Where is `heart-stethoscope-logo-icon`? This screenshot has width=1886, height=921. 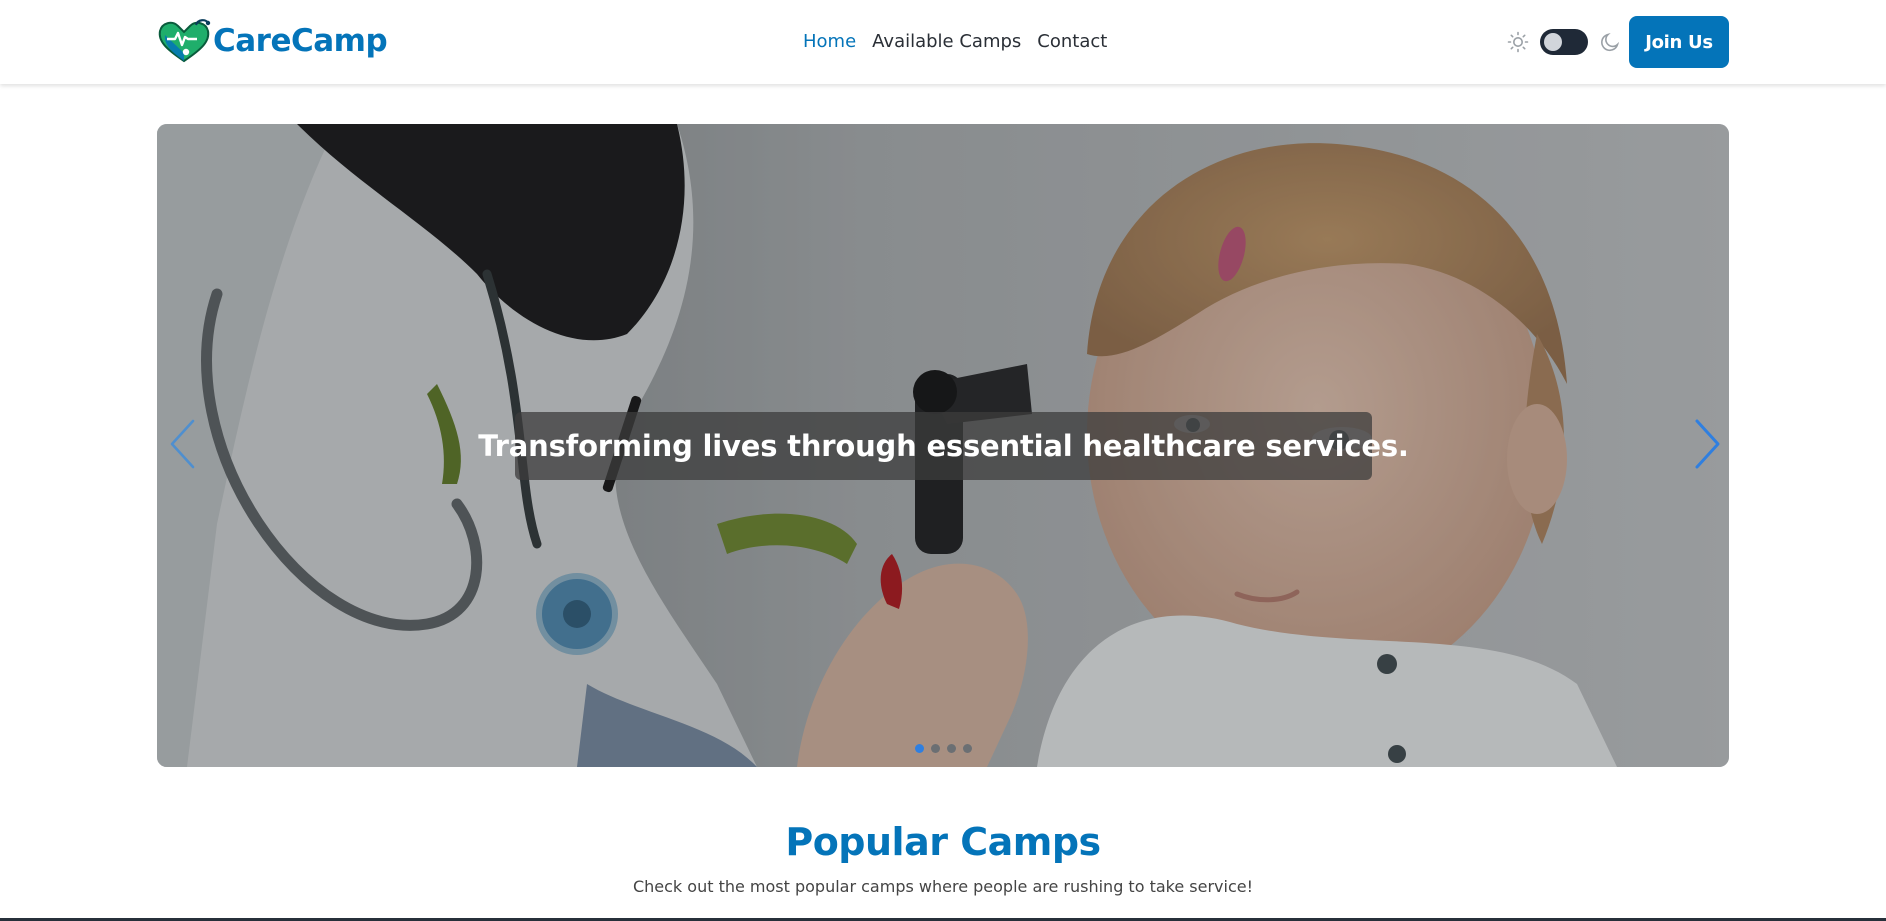 heart-stethoscope-logo-icon is located at coordinates (184, 41).